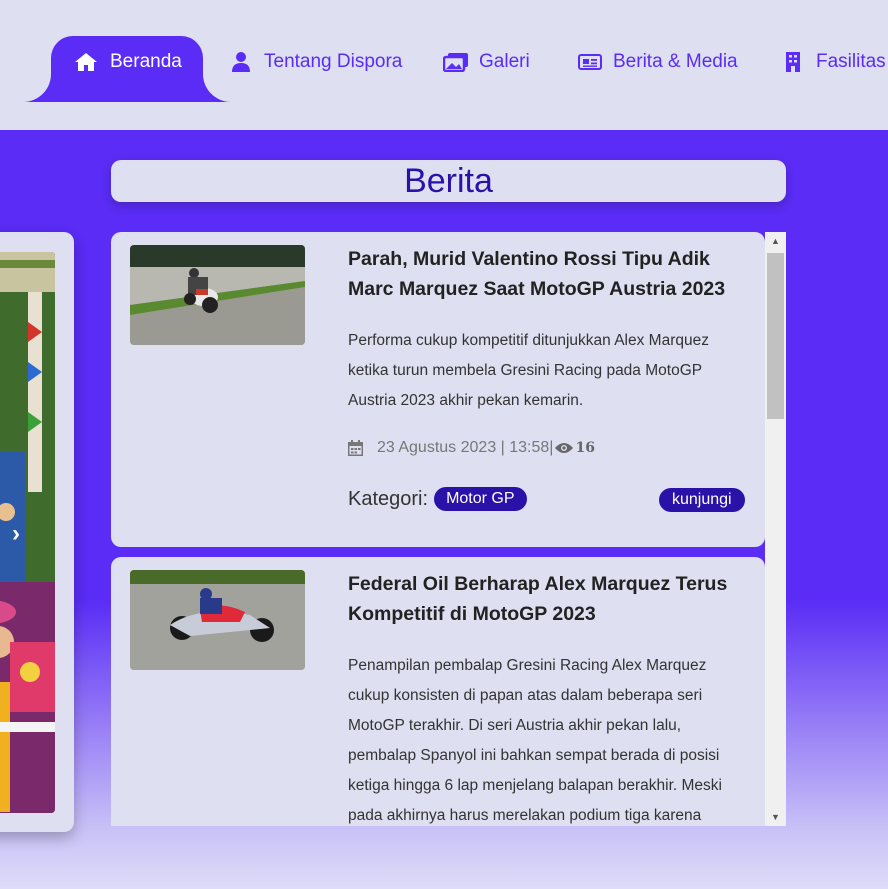 The width and height of the screenshot is (888, 889). Describe the element at coordinates (355, 448) in the screenshot. I see `calendar-icon` at that location.